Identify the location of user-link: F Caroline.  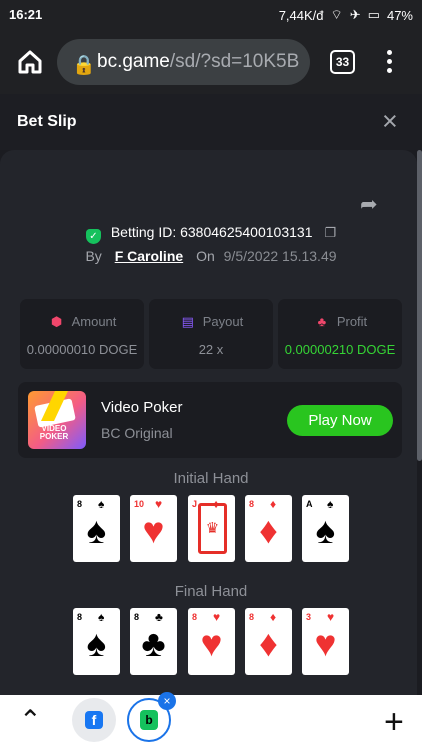
(149, 256).